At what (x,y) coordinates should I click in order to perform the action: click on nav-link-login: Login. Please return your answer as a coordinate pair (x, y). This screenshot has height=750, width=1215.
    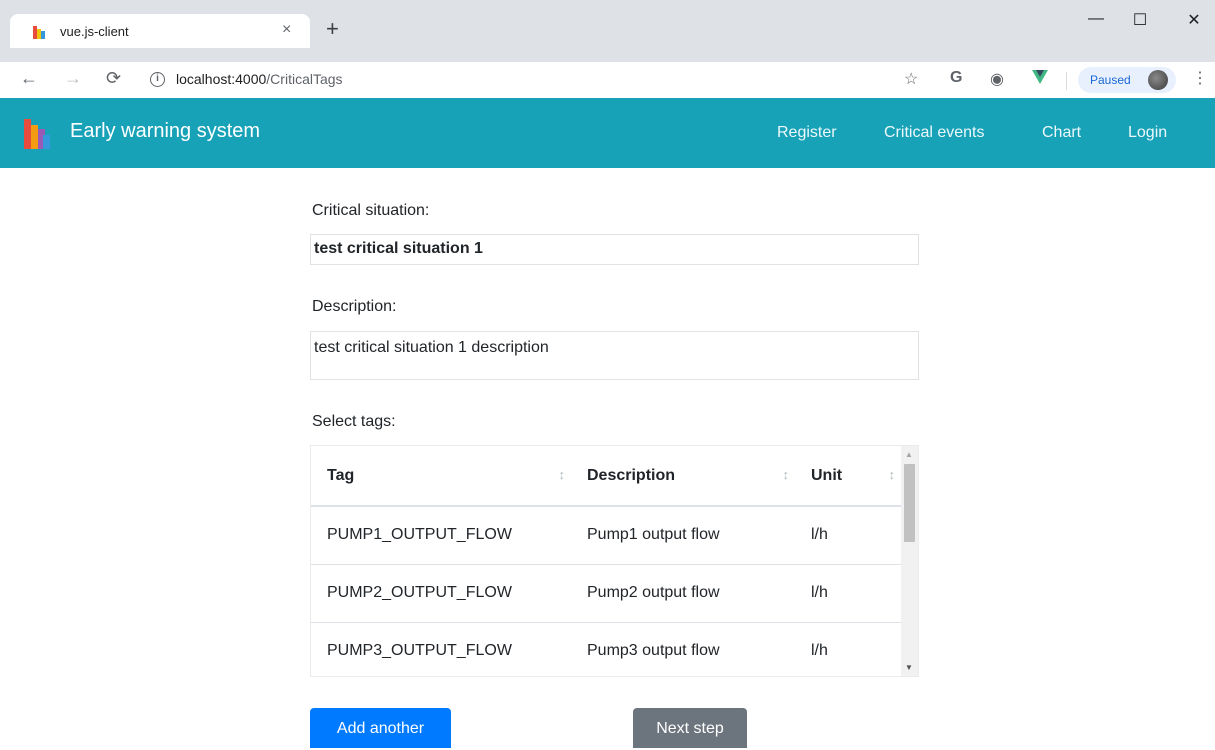
    Looking at the image, I should click on (1147, 133).